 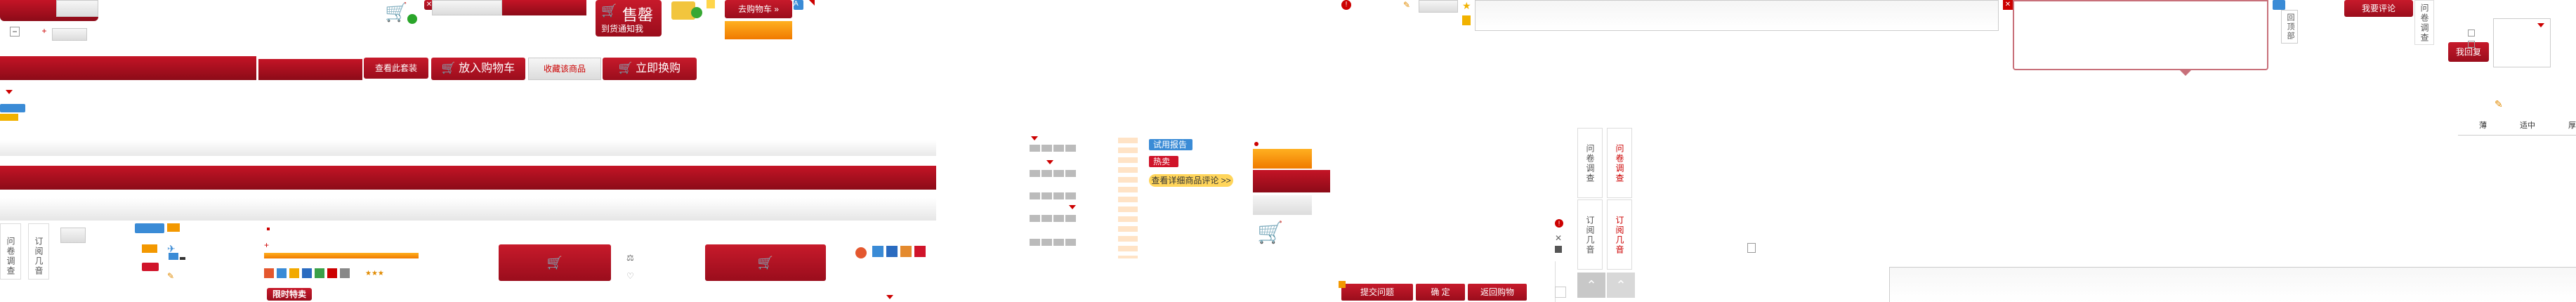 What do you see at coordinates (341, 255) in the screenshot?
I see `progress-bar` at bounding box center [341, 255].